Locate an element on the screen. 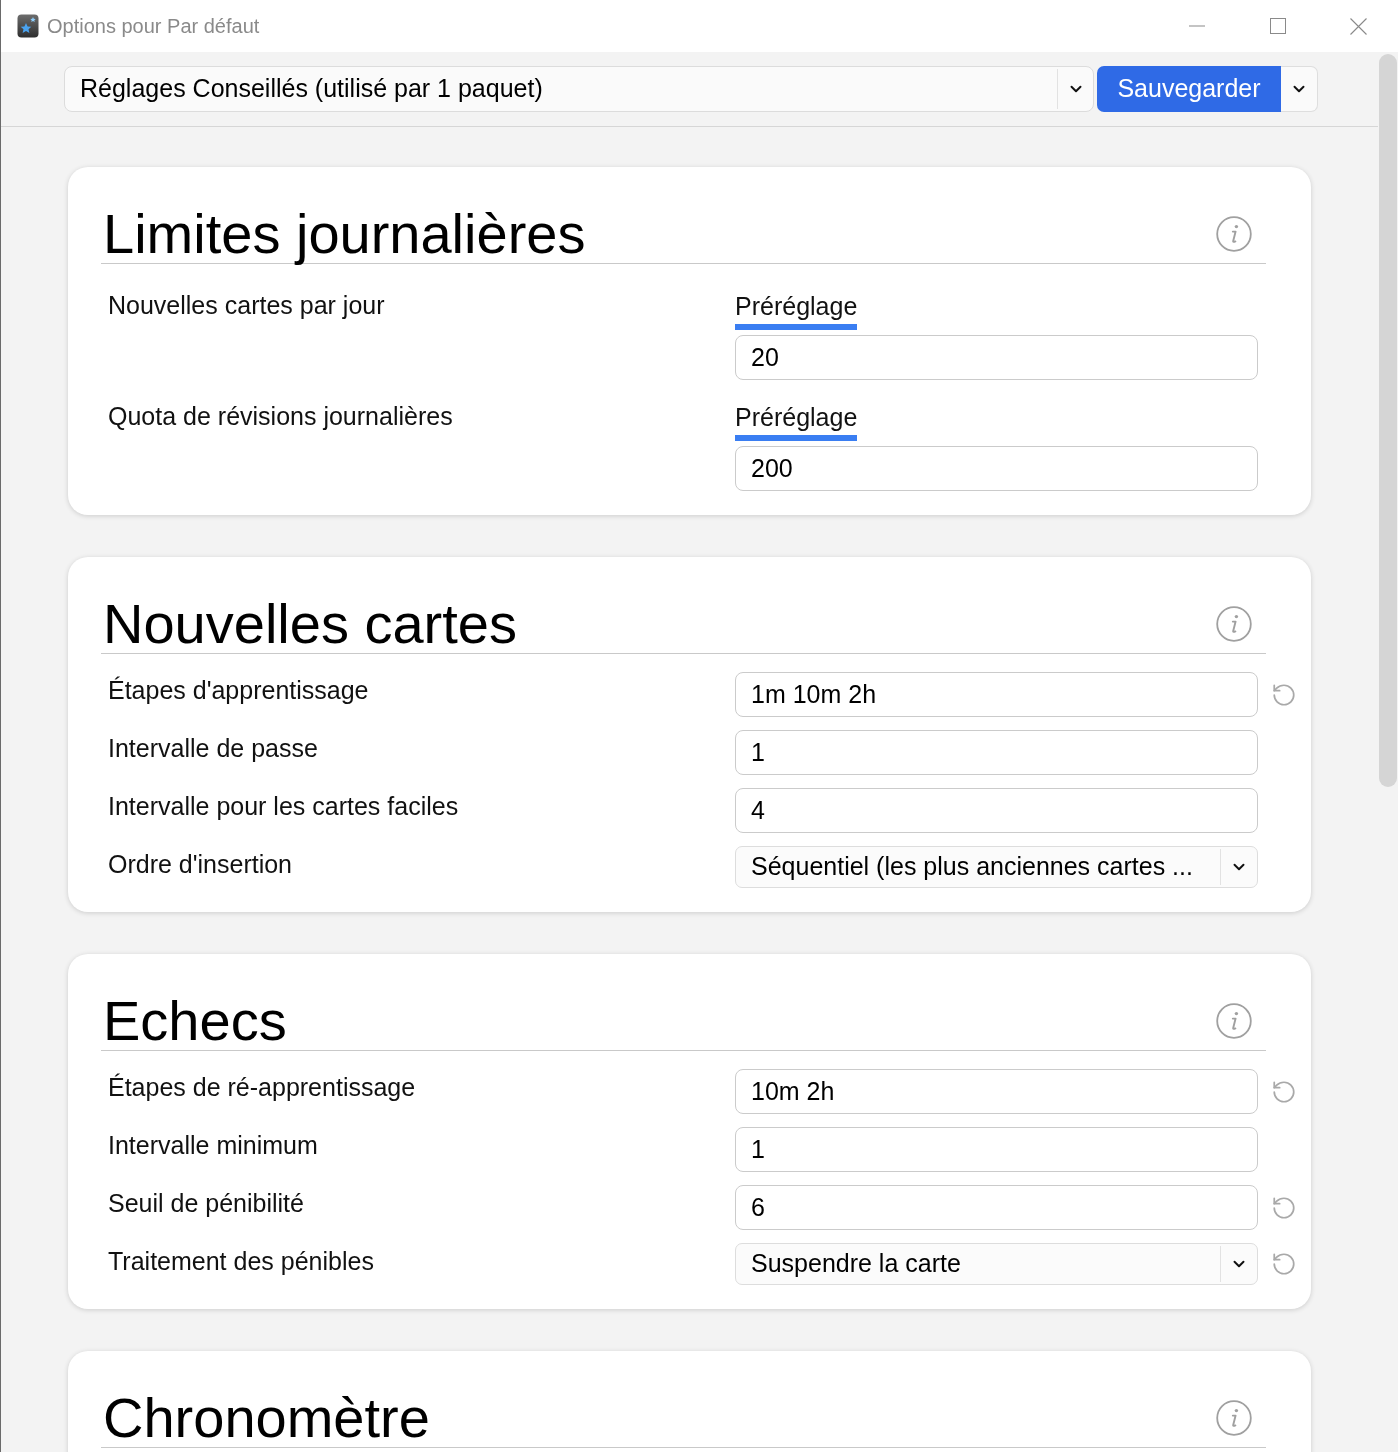  section-title: Nouvelles cartes is located at coordinates (309, 624).